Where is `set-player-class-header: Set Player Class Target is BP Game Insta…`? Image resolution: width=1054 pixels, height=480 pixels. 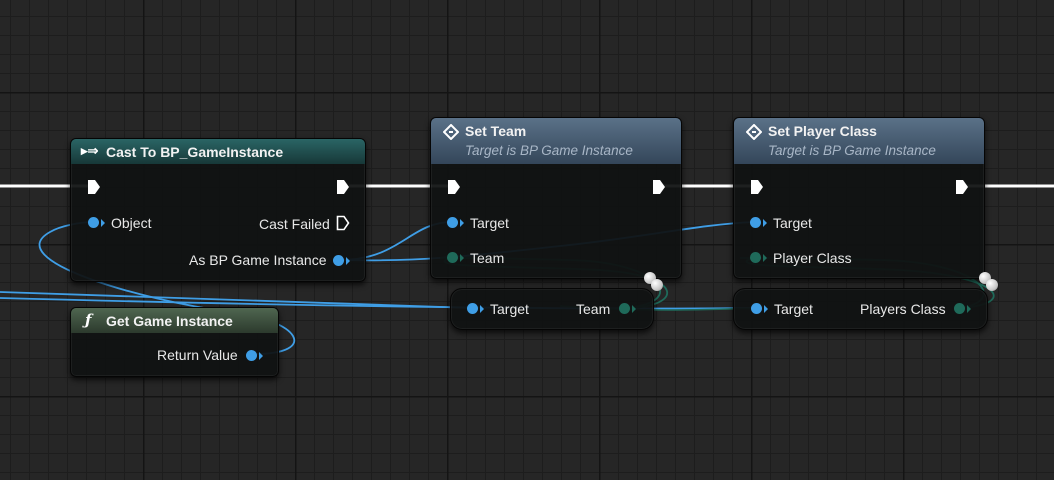
set-player-class-header: Set Player Class Target is BP Game Insta… is located at coordinates (859, 141).